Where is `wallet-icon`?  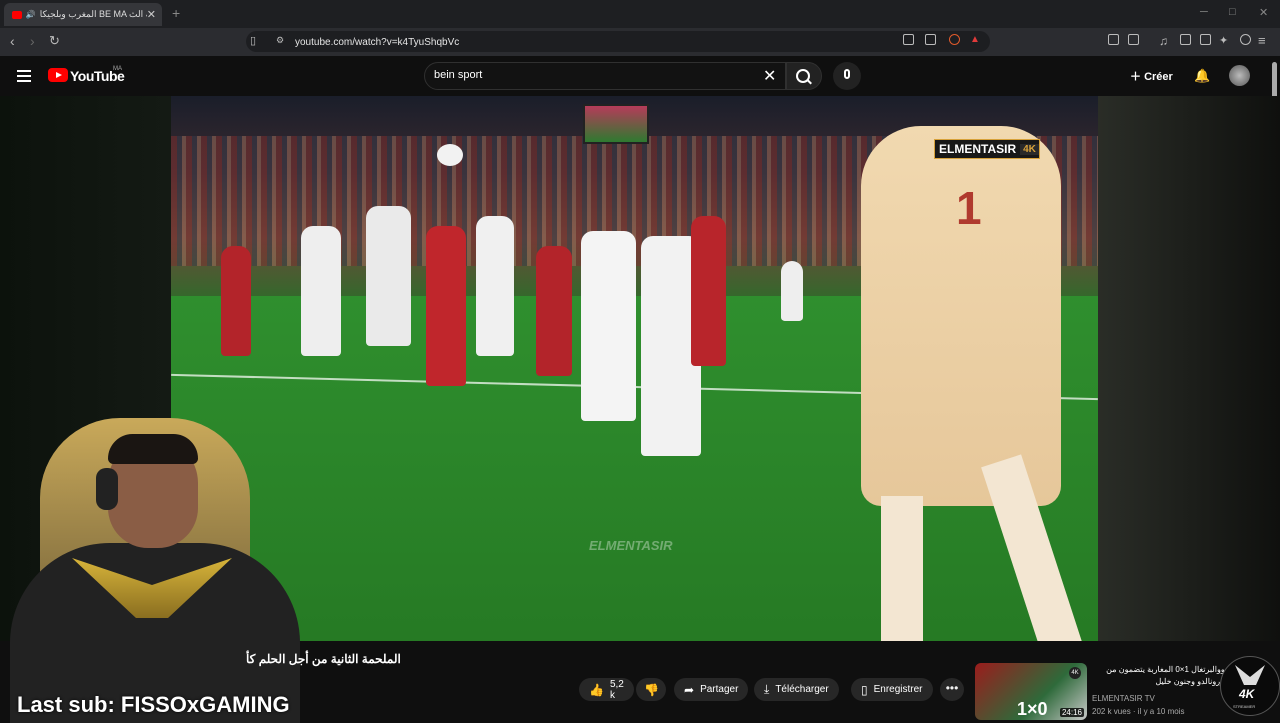
wallet-icon is located at coordinates (1205, 39).